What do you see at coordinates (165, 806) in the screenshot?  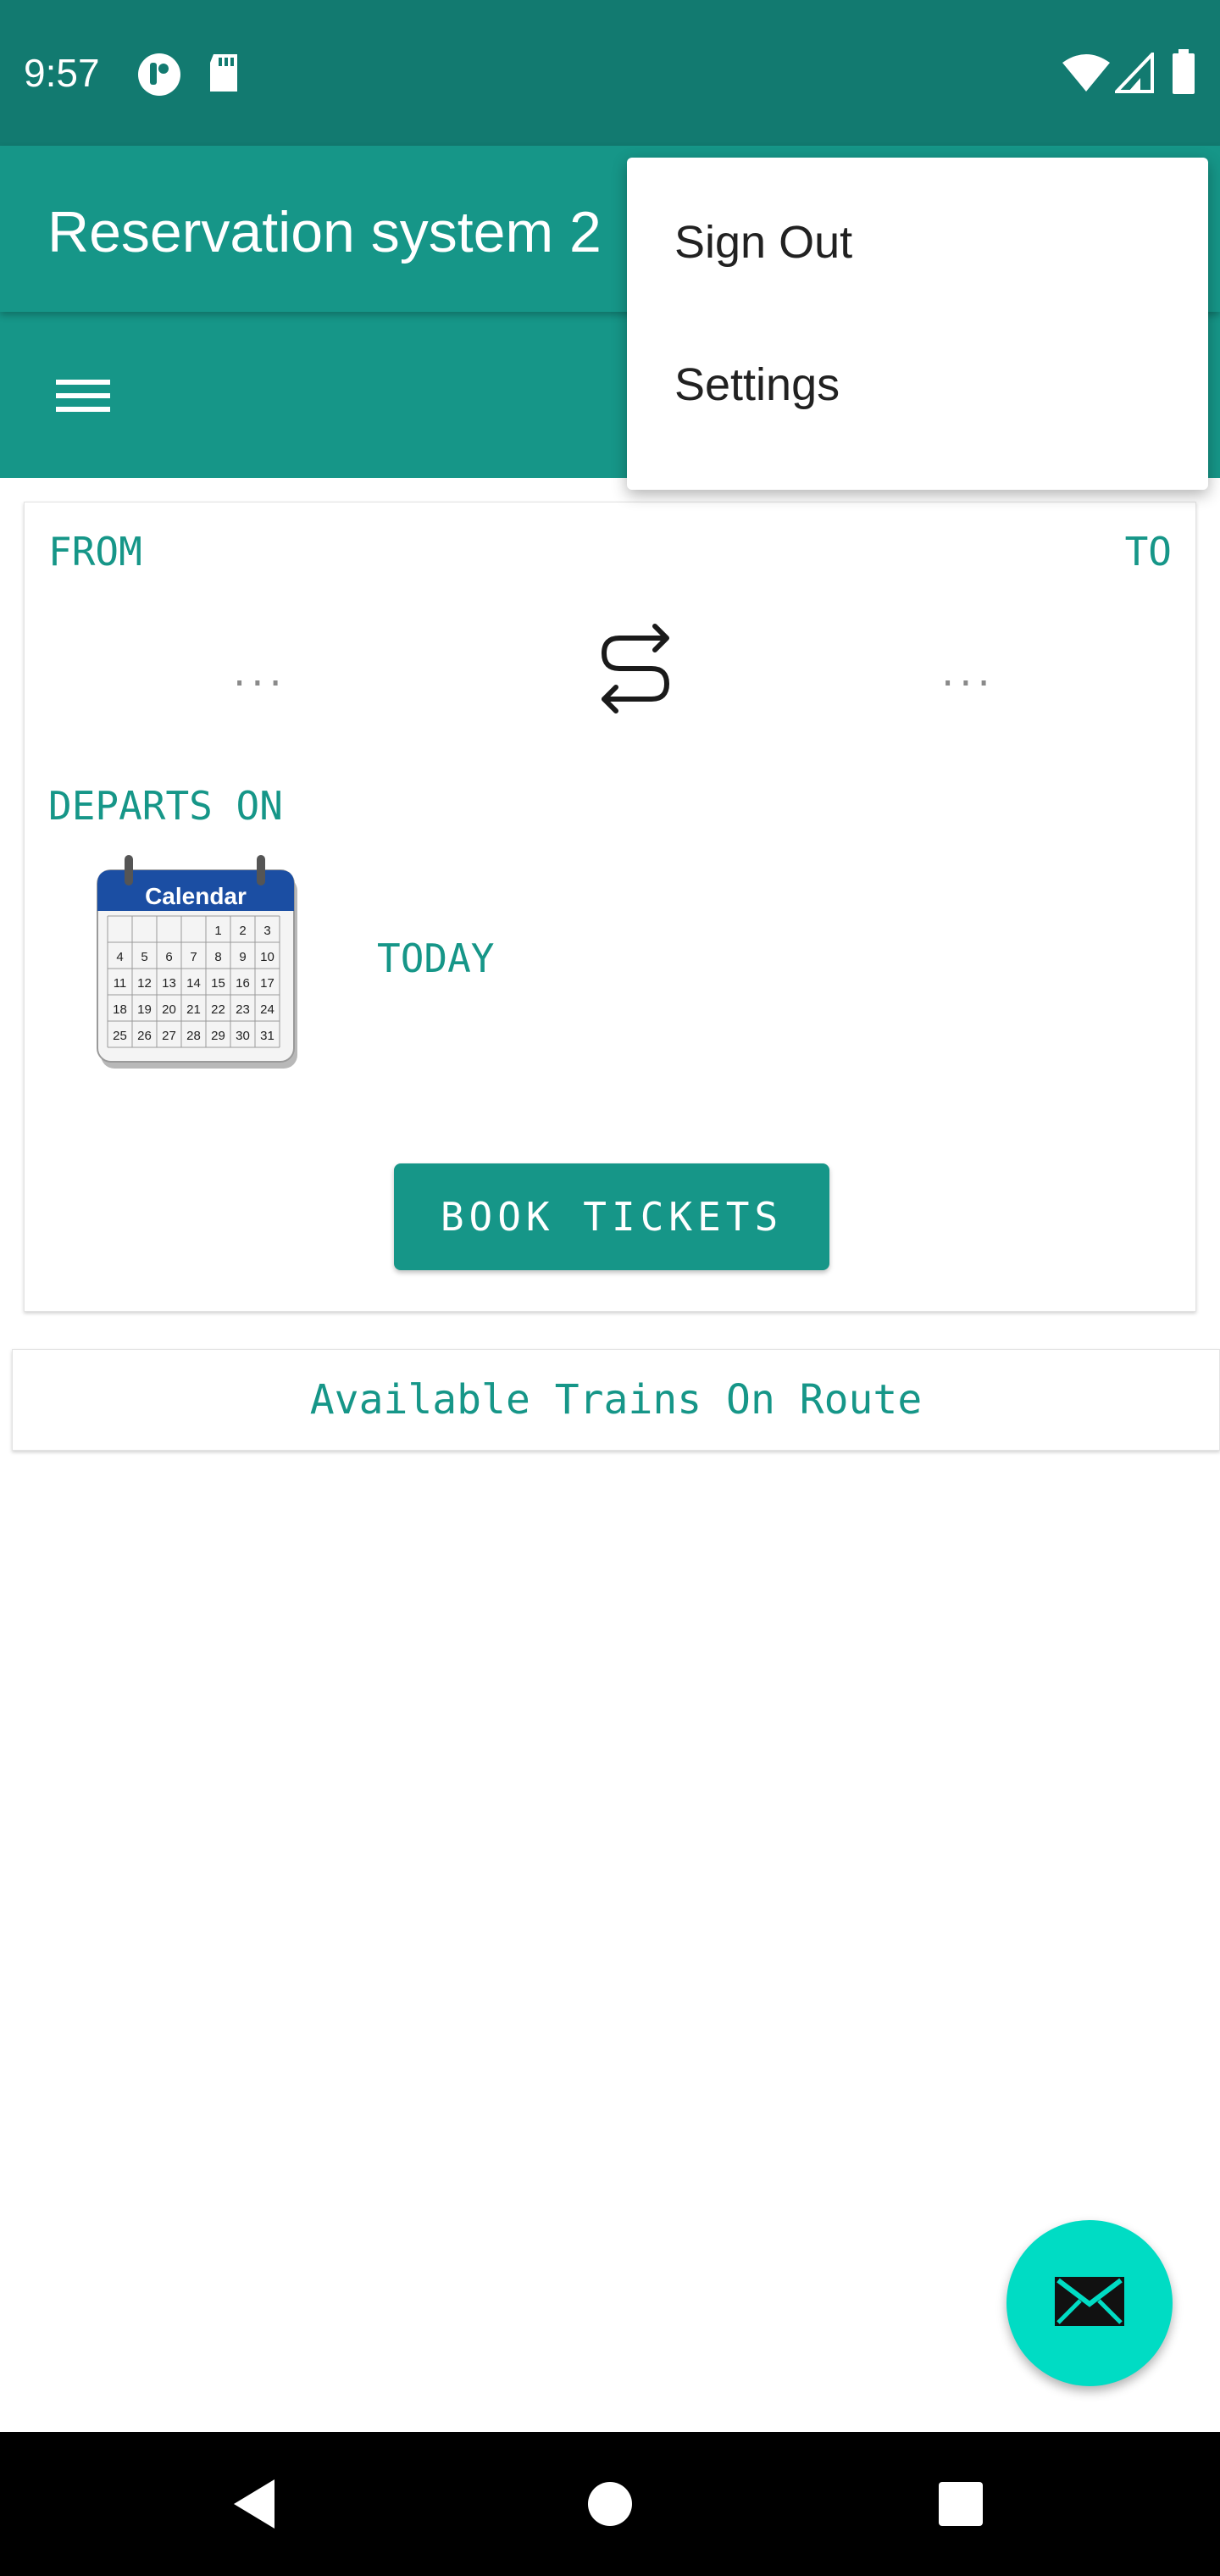 I see `departs-on-label: DEPARTS ON` at bounding box center [165, 806].